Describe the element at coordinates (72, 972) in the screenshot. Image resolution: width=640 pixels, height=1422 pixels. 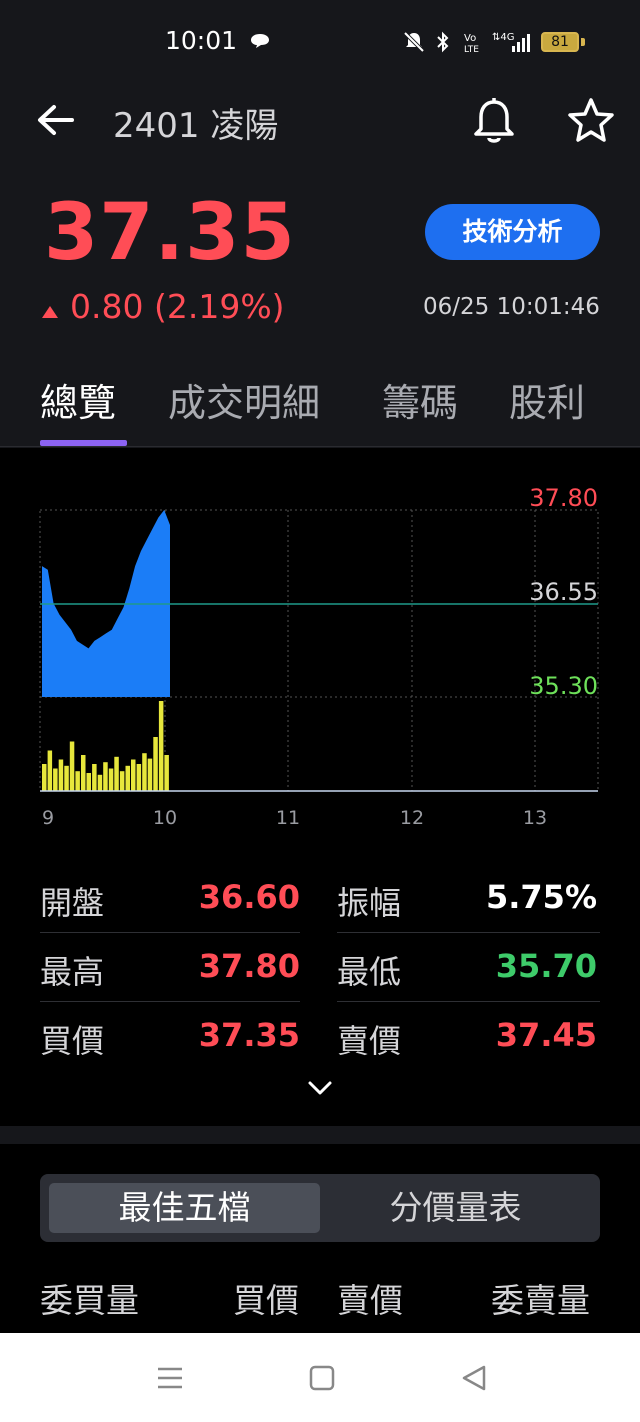
I see `stat-label-high: 最高` at that location.